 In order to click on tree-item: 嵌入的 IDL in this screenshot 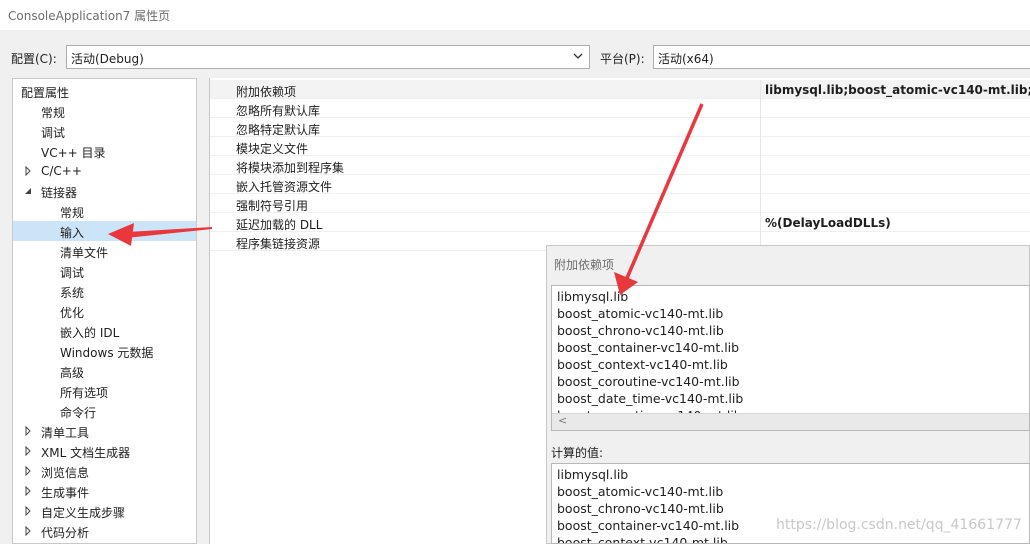, I will do `click(104, 331)`.